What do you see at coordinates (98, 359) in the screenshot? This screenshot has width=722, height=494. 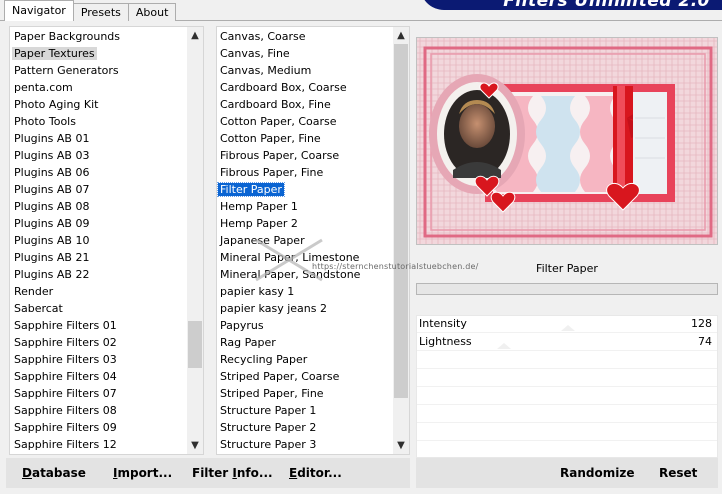 I see `list-item: Sapphire Filters 03` at bounding box center [98, 359].